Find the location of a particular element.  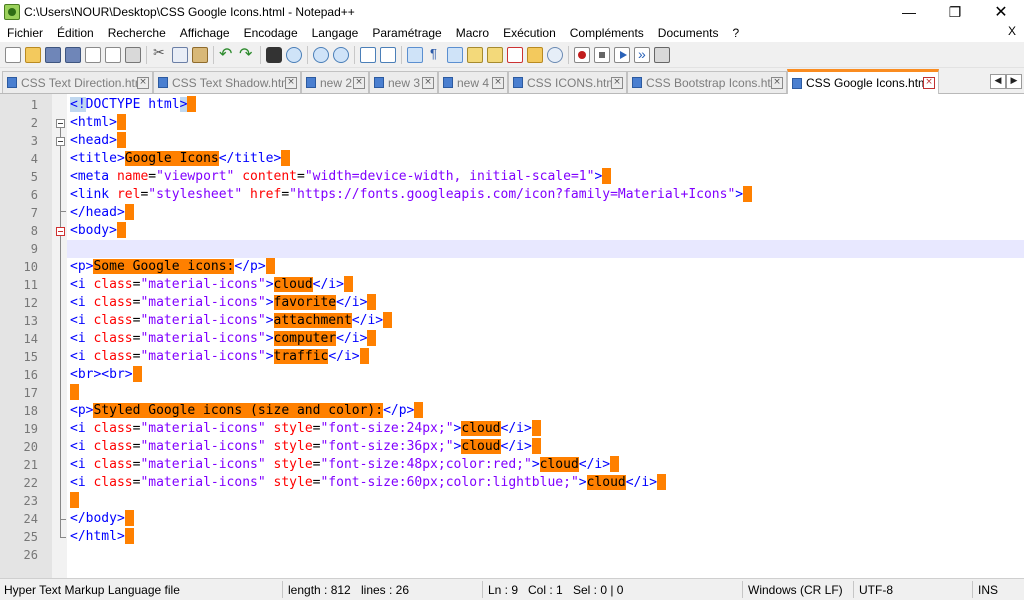

fold-guide is located at coordinates (63, 537).